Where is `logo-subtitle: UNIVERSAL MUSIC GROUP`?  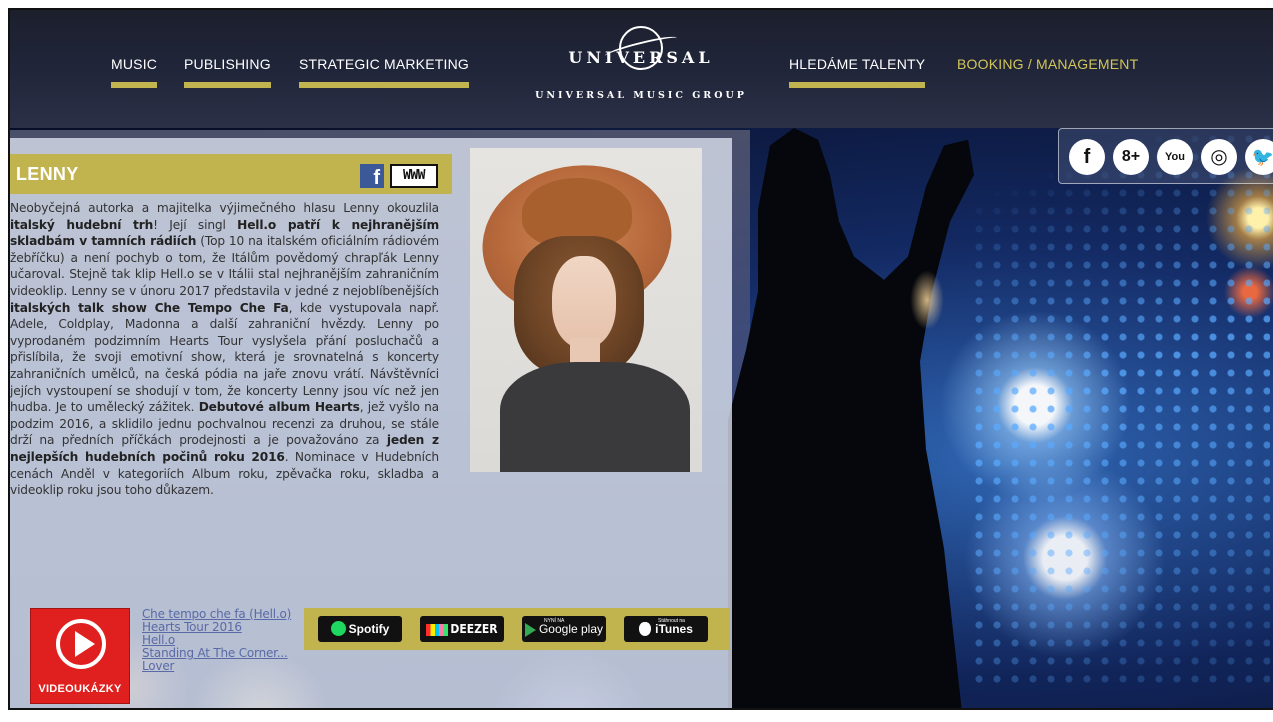
logo-subtitle: UNIVERSAL MUSIC GROUP is located at coordinates (641, 95).